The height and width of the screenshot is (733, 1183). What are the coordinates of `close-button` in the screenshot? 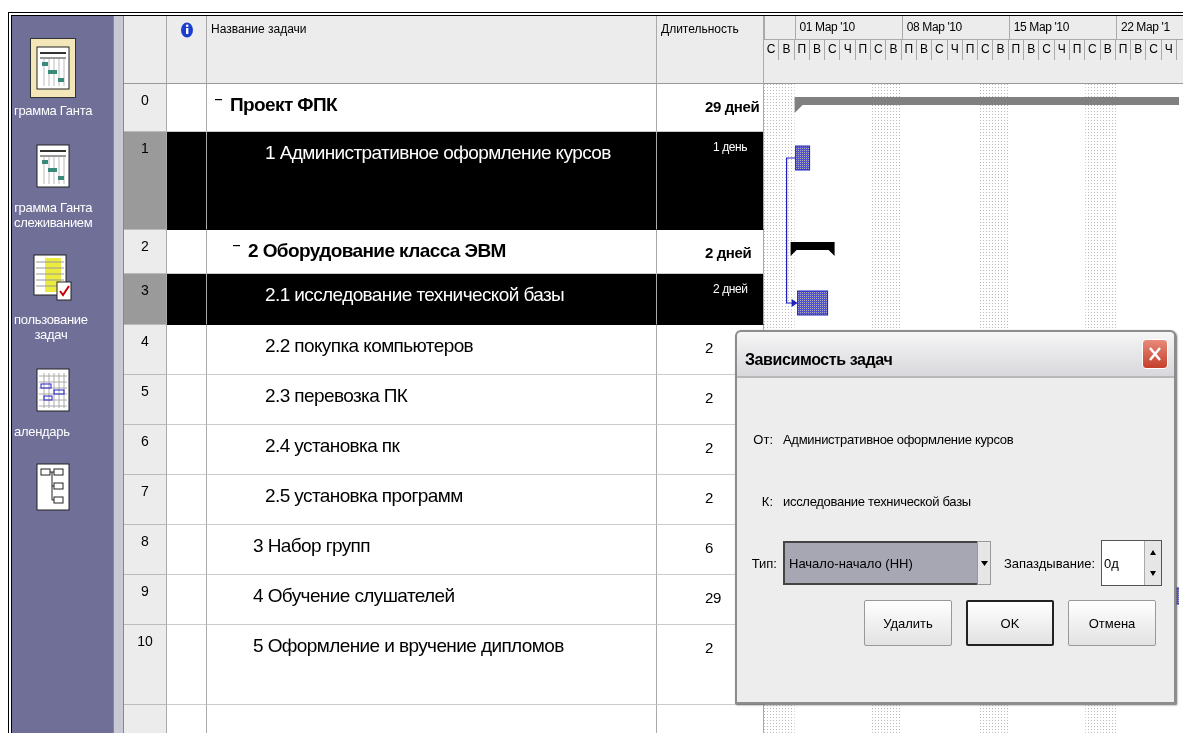 It's located at (1155, 354).